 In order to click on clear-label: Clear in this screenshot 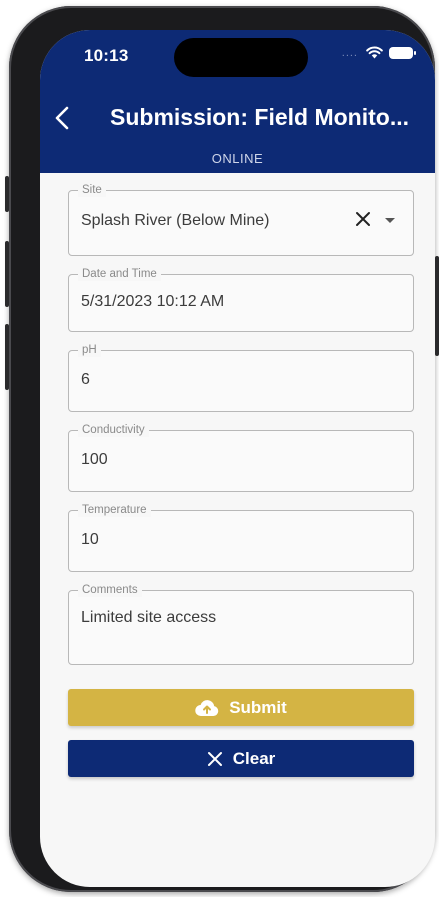, I will do `click(254, 758)`.